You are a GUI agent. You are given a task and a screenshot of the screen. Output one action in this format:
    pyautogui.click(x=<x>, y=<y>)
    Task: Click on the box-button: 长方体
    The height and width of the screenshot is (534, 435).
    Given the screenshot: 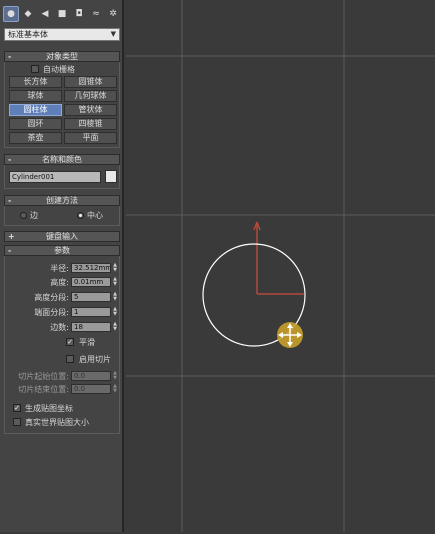 What is the action you would take?
    pyautogui.click(x=35, y=82)
    